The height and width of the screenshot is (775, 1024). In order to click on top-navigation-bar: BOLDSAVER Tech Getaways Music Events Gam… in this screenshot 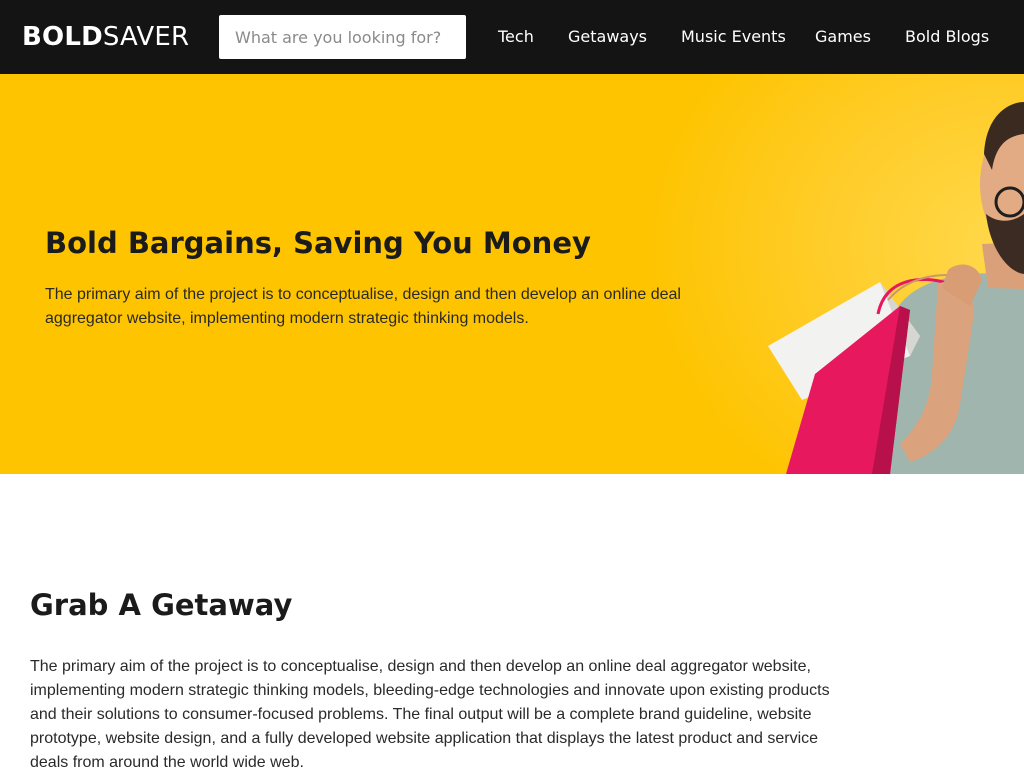, I will do `click(512, 37)`.